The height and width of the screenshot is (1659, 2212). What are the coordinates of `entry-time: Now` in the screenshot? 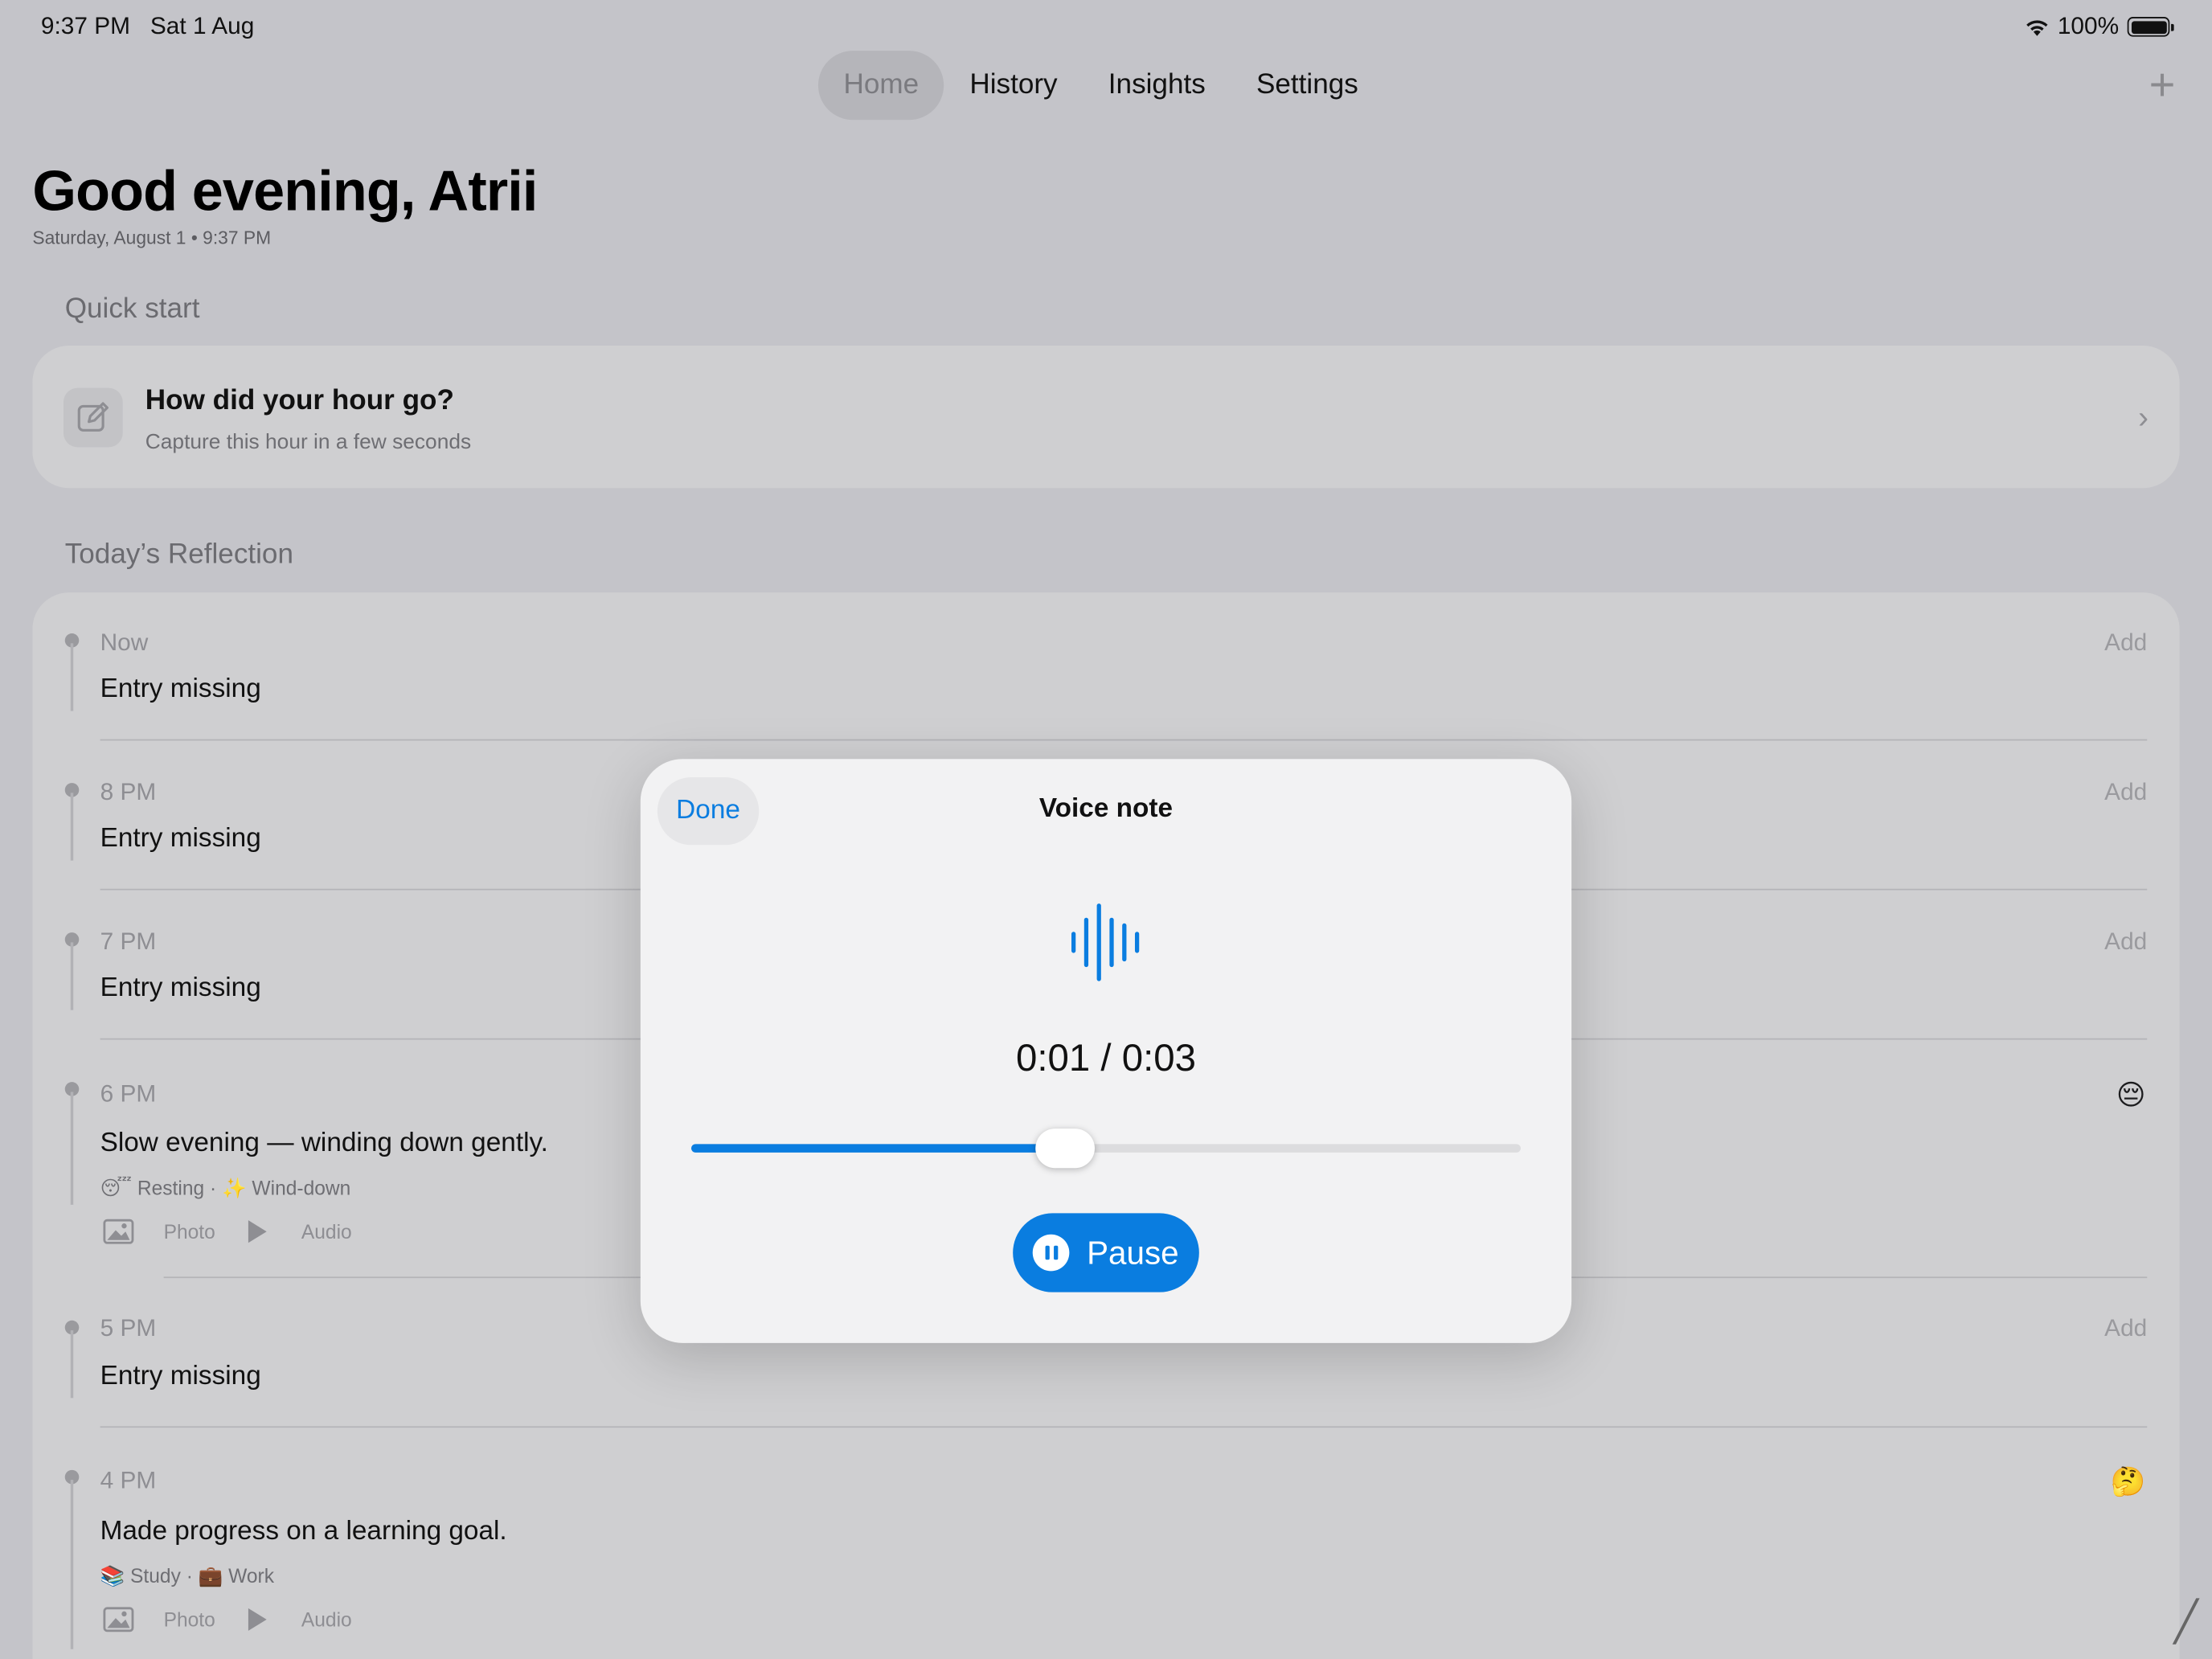 It's located at (124, 643).